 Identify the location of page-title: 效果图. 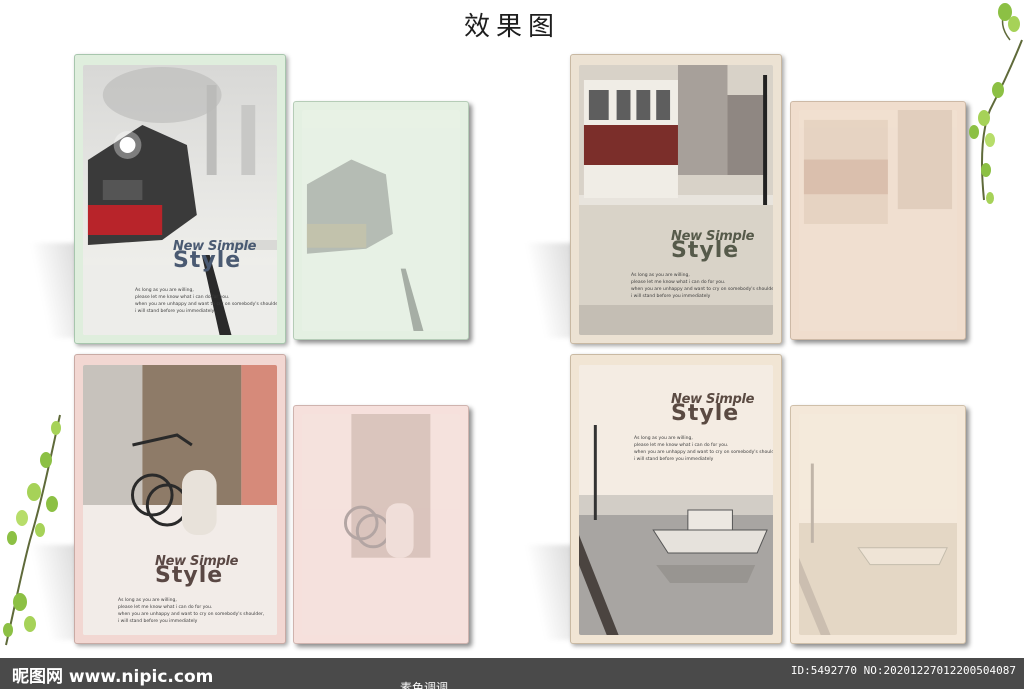
(511, 27).